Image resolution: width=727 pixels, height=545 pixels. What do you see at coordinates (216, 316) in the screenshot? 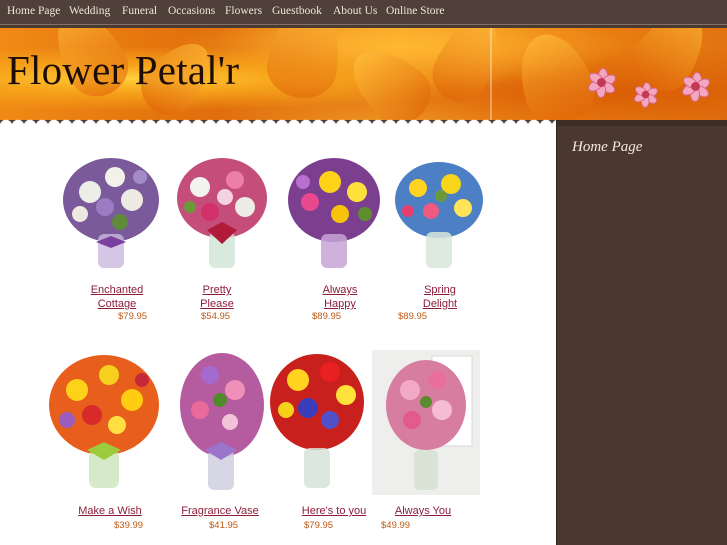
I see `product-price: $54.95` at bounding box center [216, 316].